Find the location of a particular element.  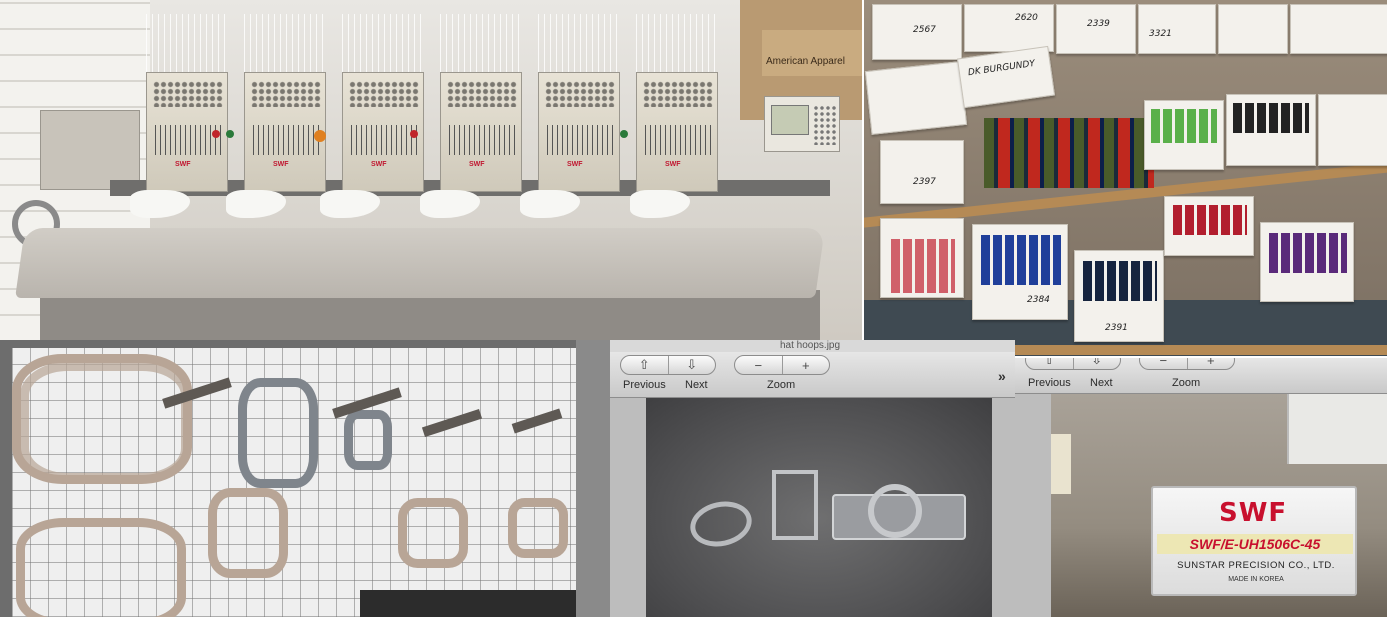

title-bar: hat hoops.jpg is located at coordinates (812, 346).